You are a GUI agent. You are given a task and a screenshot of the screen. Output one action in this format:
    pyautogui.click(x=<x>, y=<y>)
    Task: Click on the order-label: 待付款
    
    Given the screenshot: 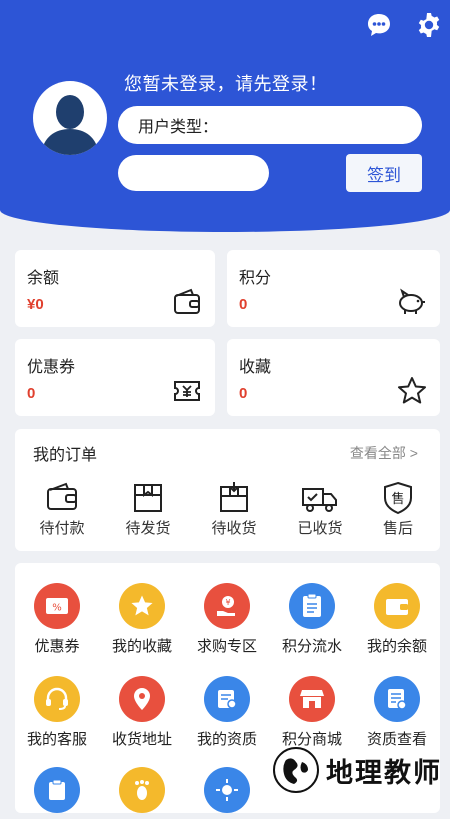 What is the action you would take?
    pyautogui.click(x=62, y=528)
    